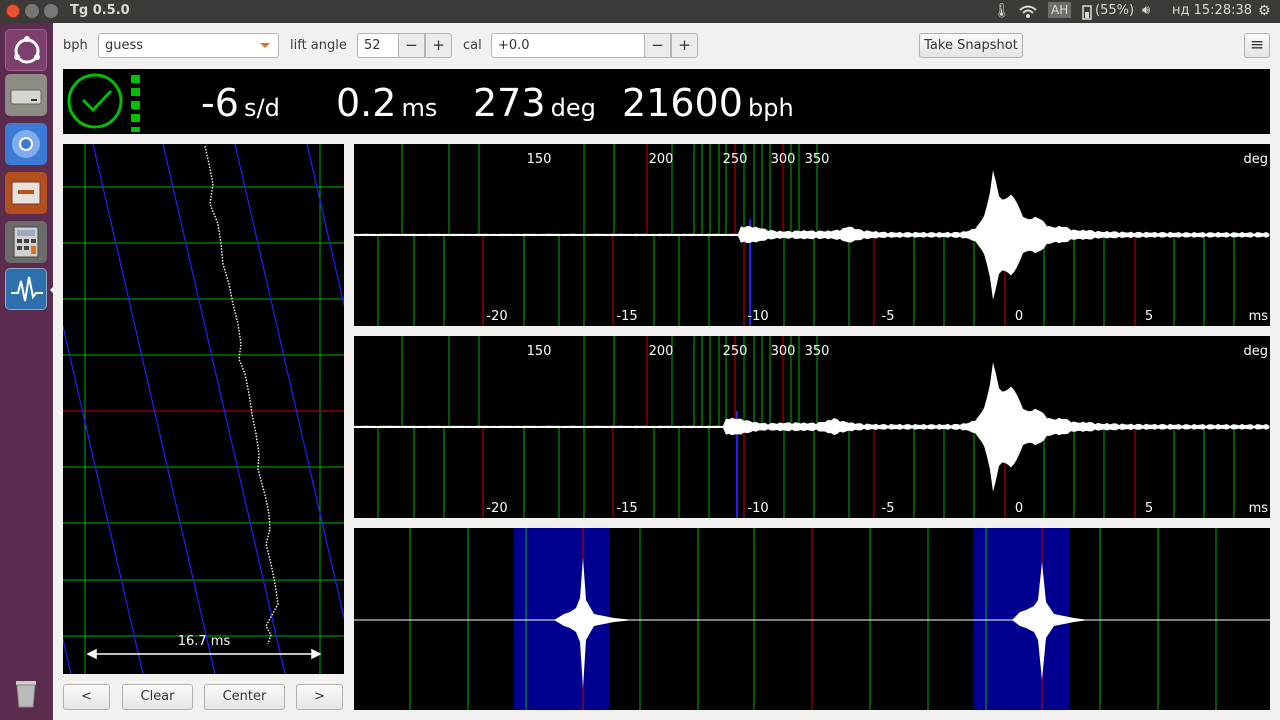 This screenshot has height=720, width=1280. Describe the element at coordinates (318, 45) in the screenshot. I see `lift-angle-label: lift angle` at that location.